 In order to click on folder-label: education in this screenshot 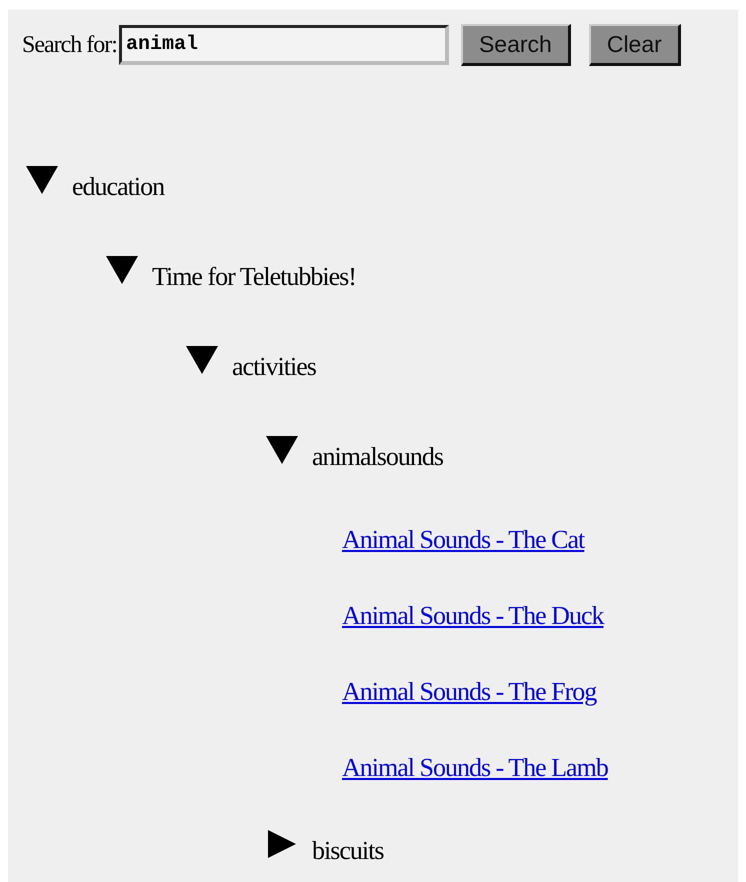, I will do `click(118, 187)`.